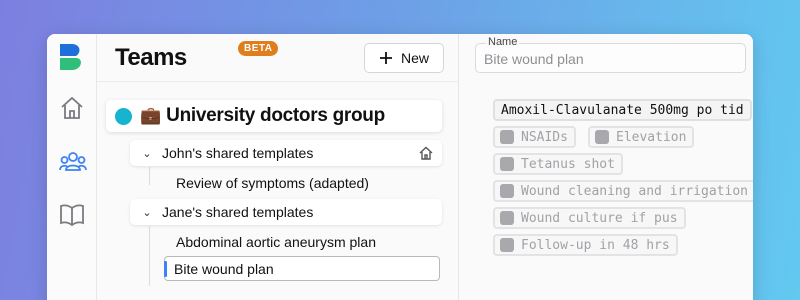 This screenshot has height=300, width=800. Describe the element at coordinates (599, 218) in the screenshot. I see `order-label: Wound culture if pus` at that location.